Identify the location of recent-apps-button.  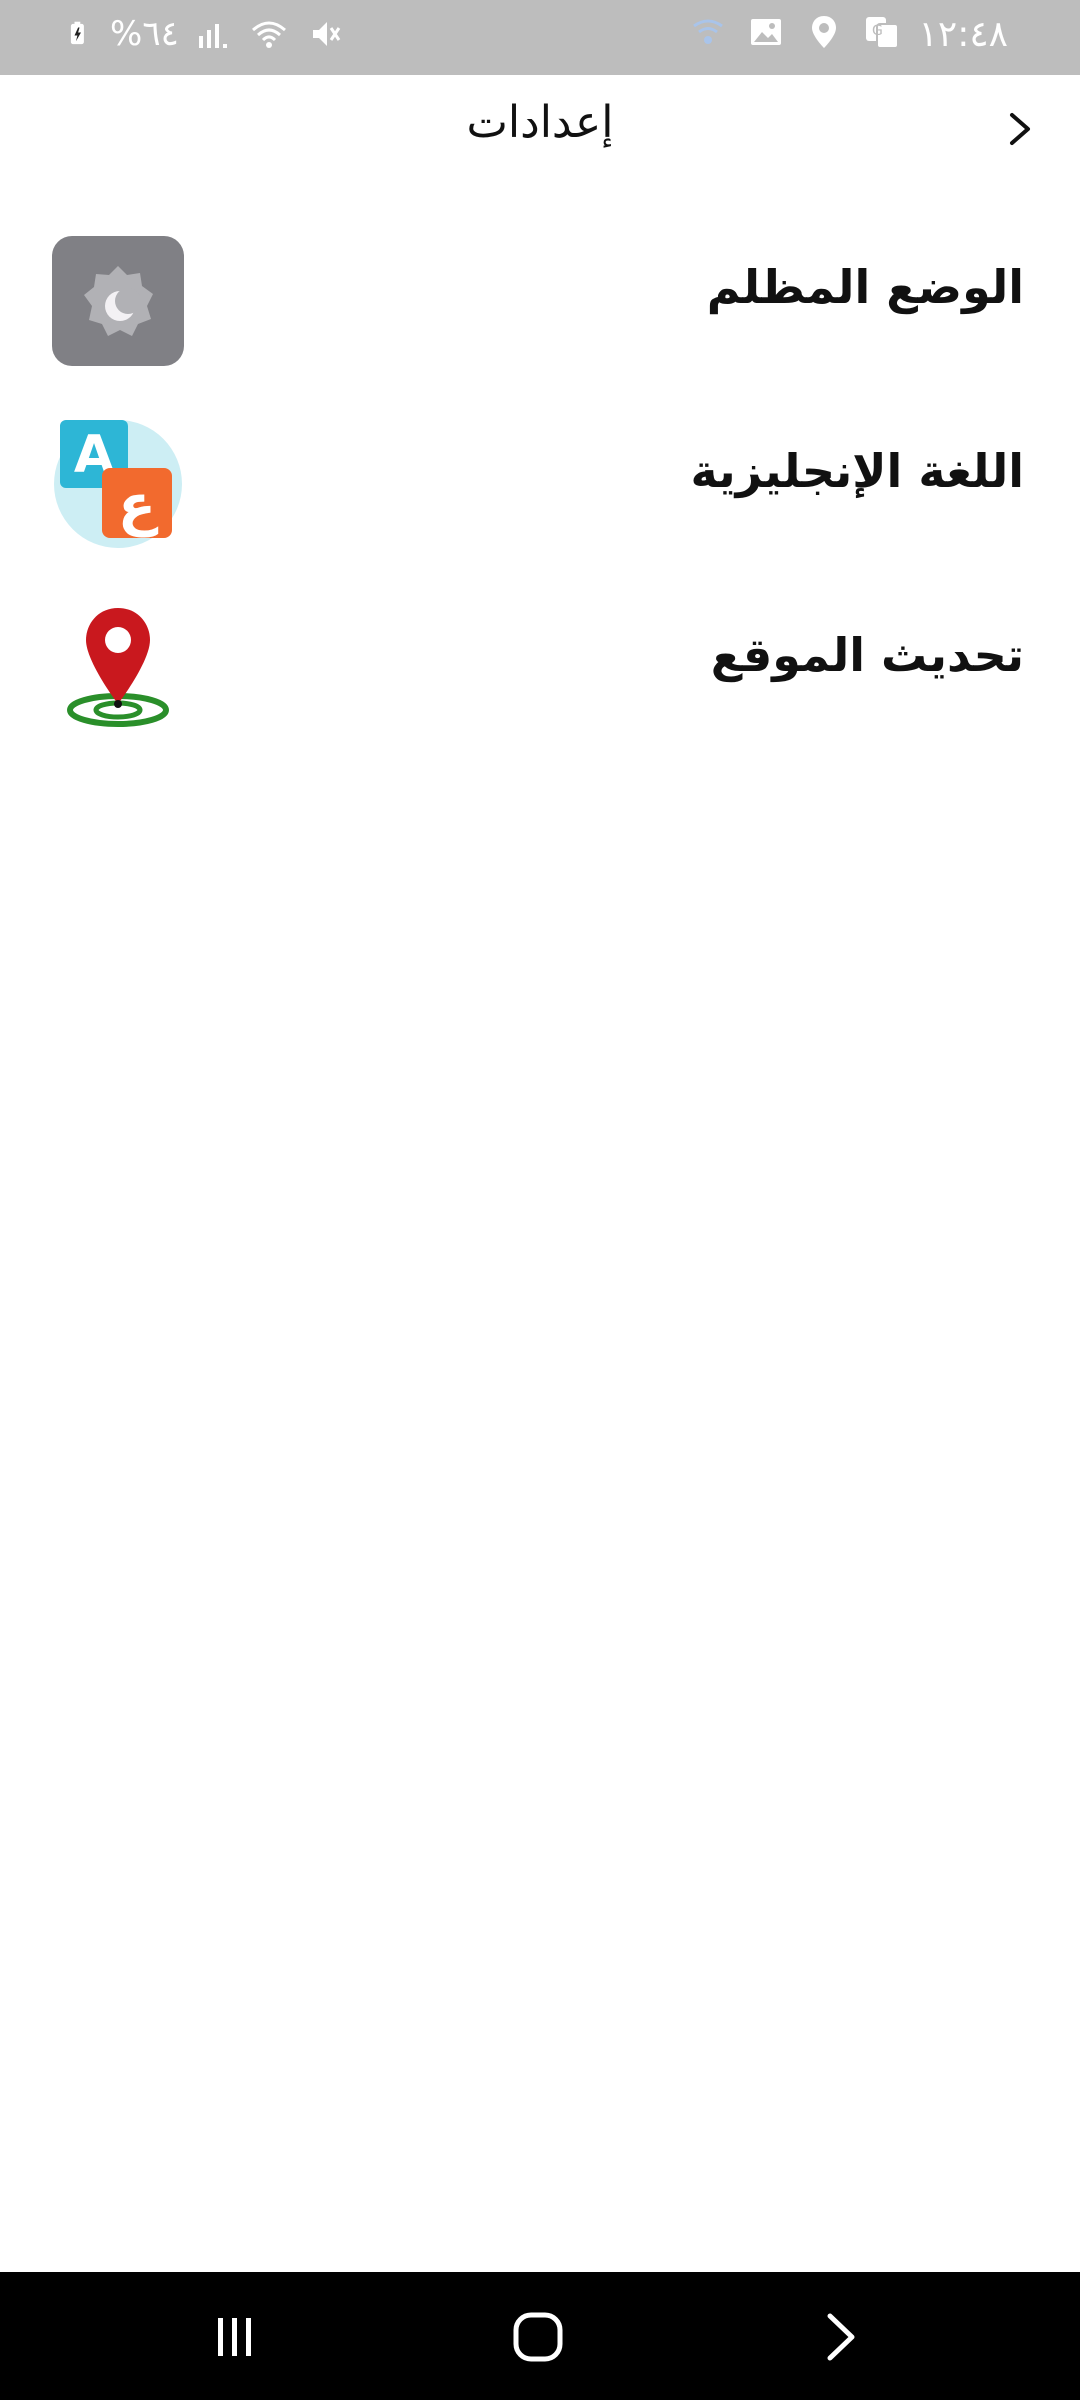
(235, 2337).